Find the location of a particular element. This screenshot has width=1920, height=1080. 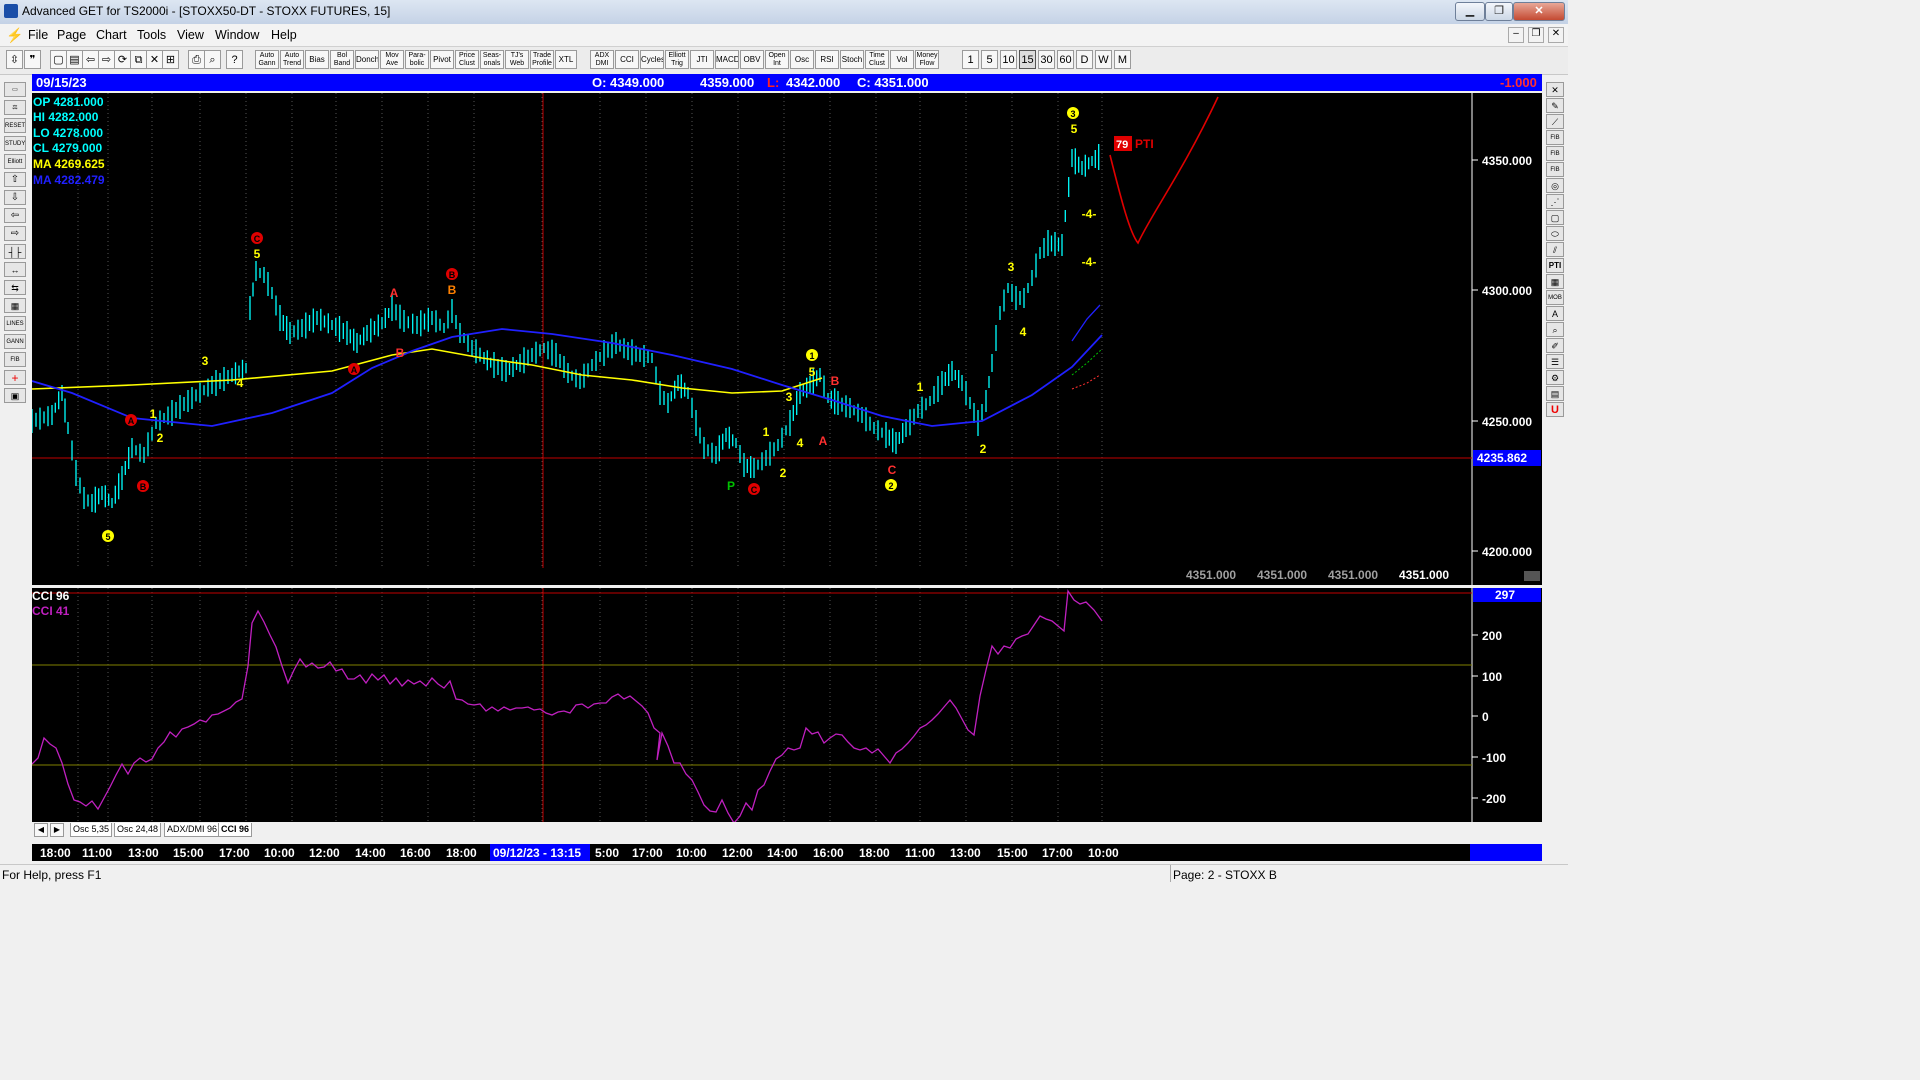

study-button-22: RSI is located at coordinates (827, 59).